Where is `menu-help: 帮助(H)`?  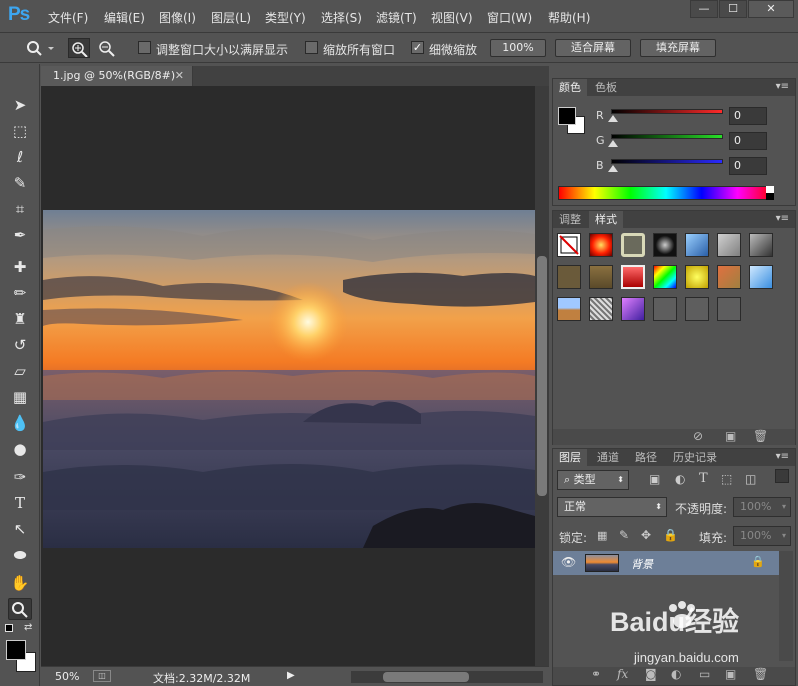 menu-help: 帮助(H) is located at coordinates (569, 17).